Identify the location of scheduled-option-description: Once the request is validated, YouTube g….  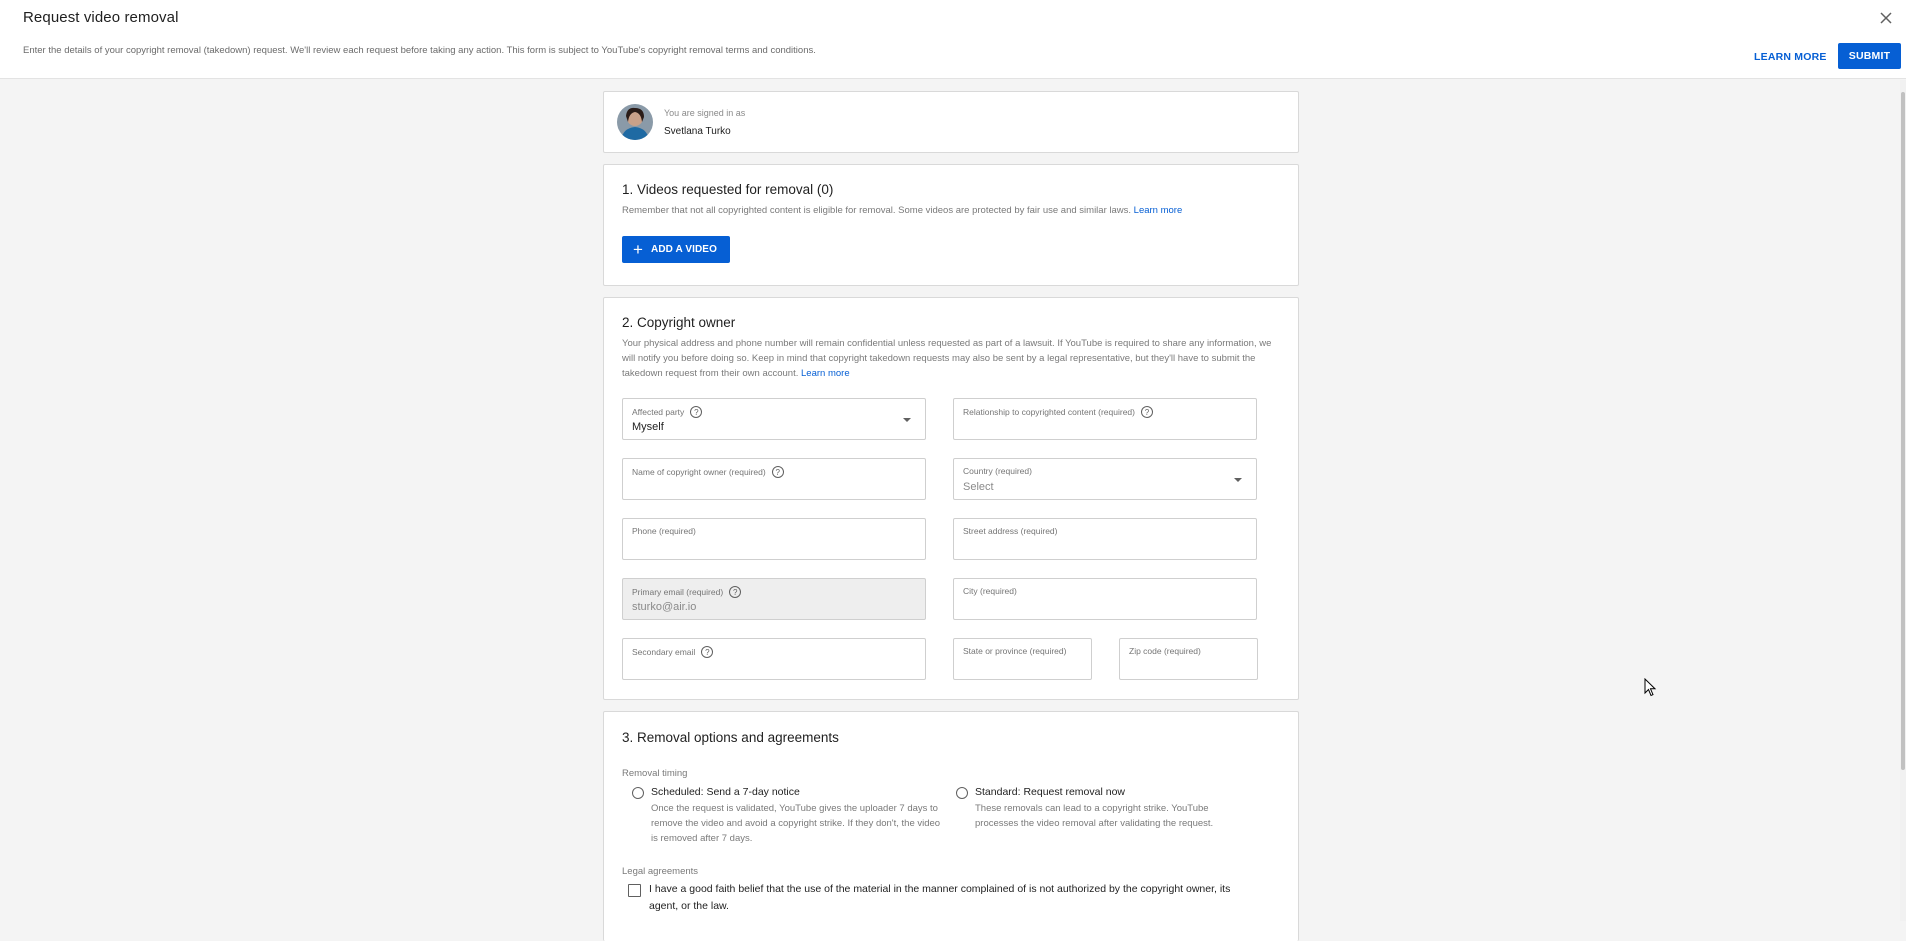
(796, 823).